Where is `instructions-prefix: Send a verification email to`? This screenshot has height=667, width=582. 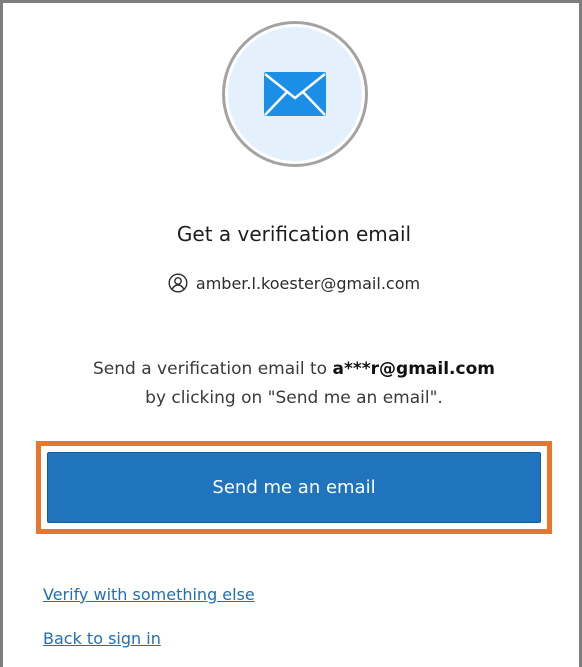 instructions-prefix: Send a verification email to is located at coordinates (213, 369).